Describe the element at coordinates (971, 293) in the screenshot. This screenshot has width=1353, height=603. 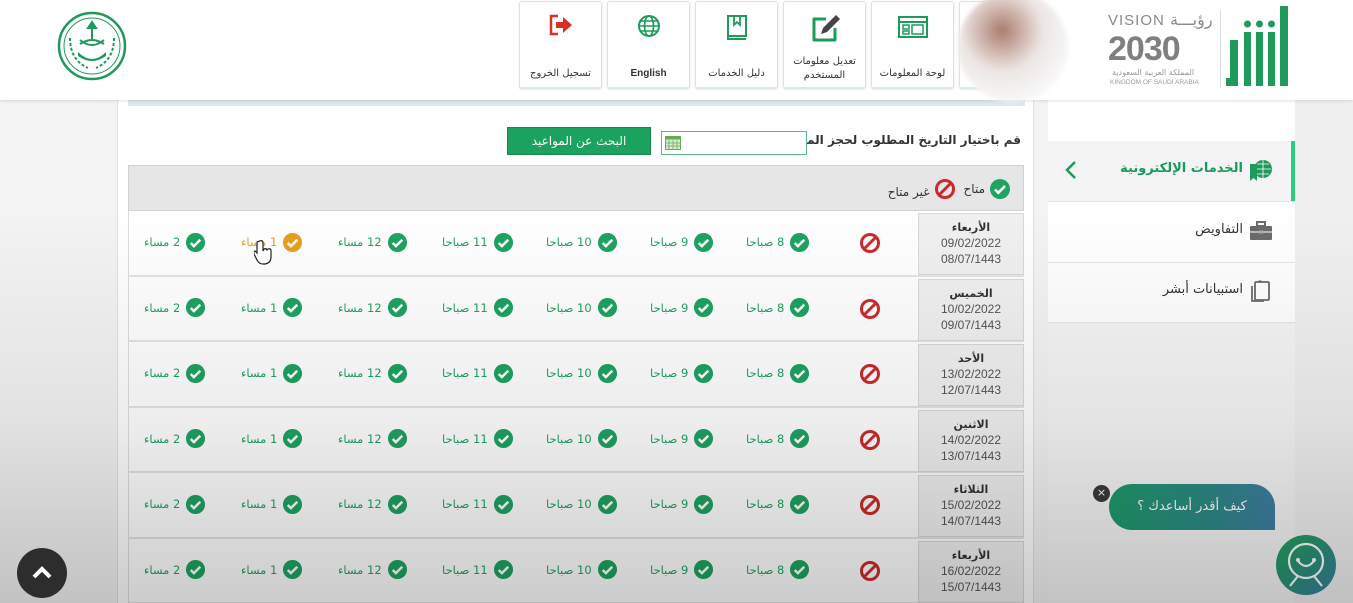
I see `day-name: الخميس` at that location.